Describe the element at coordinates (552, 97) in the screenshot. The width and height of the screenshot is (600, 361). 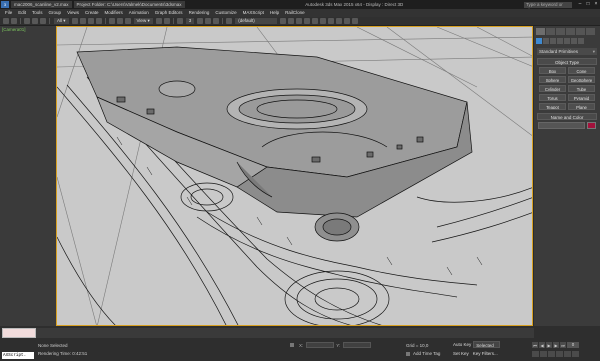
I see `torus-button: Torus` at that location.